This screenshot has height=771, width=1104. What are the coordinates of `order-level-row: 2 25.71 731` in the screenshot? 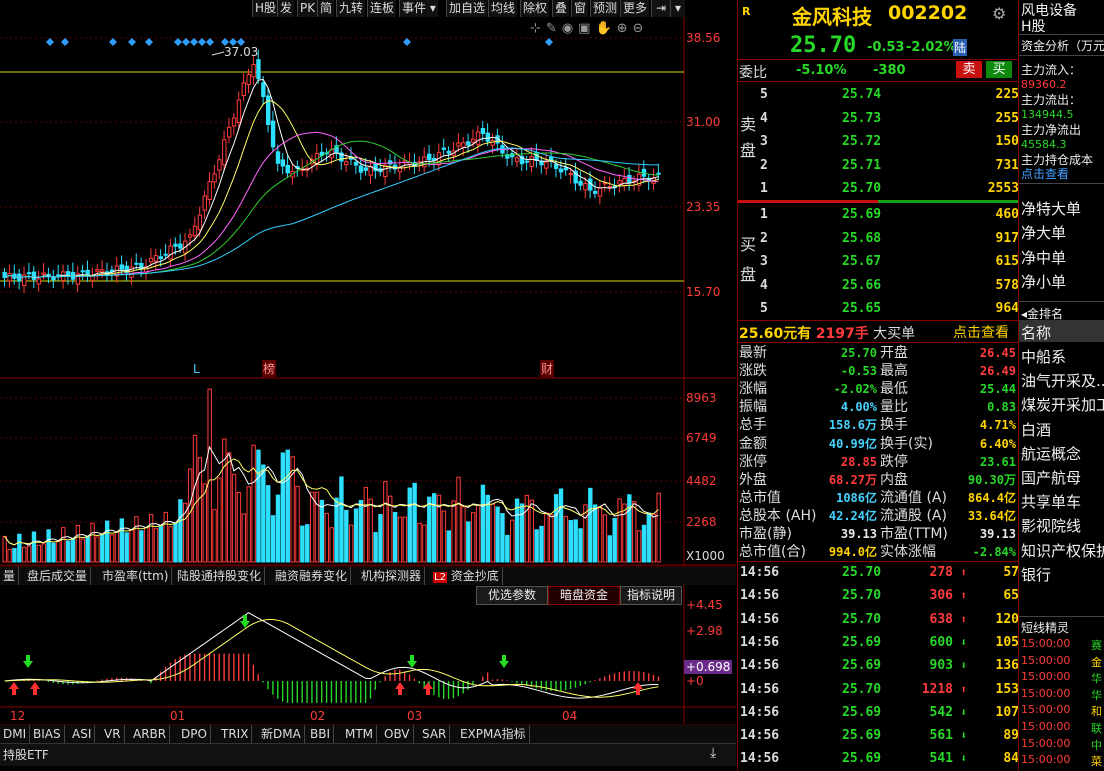 It's located at (878, 166).